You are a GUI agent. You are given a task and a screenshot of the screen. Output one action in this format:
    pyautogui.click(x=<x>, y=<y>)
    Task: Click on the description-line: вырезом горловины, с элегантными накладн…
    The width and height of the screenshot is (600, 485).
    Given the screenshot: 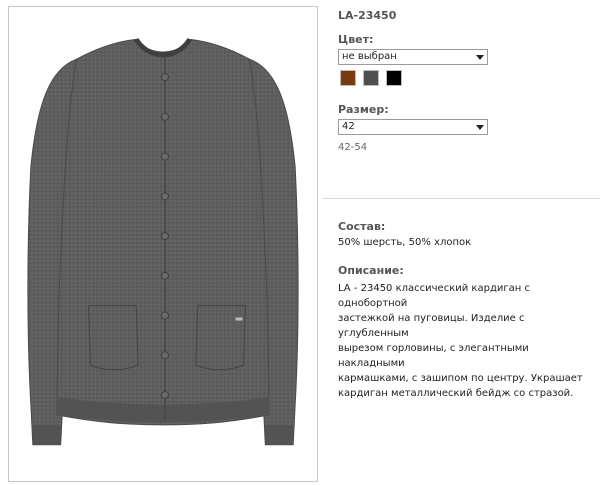 What is the action you would take?
    pyautogui.click(x=433, y=356)
    